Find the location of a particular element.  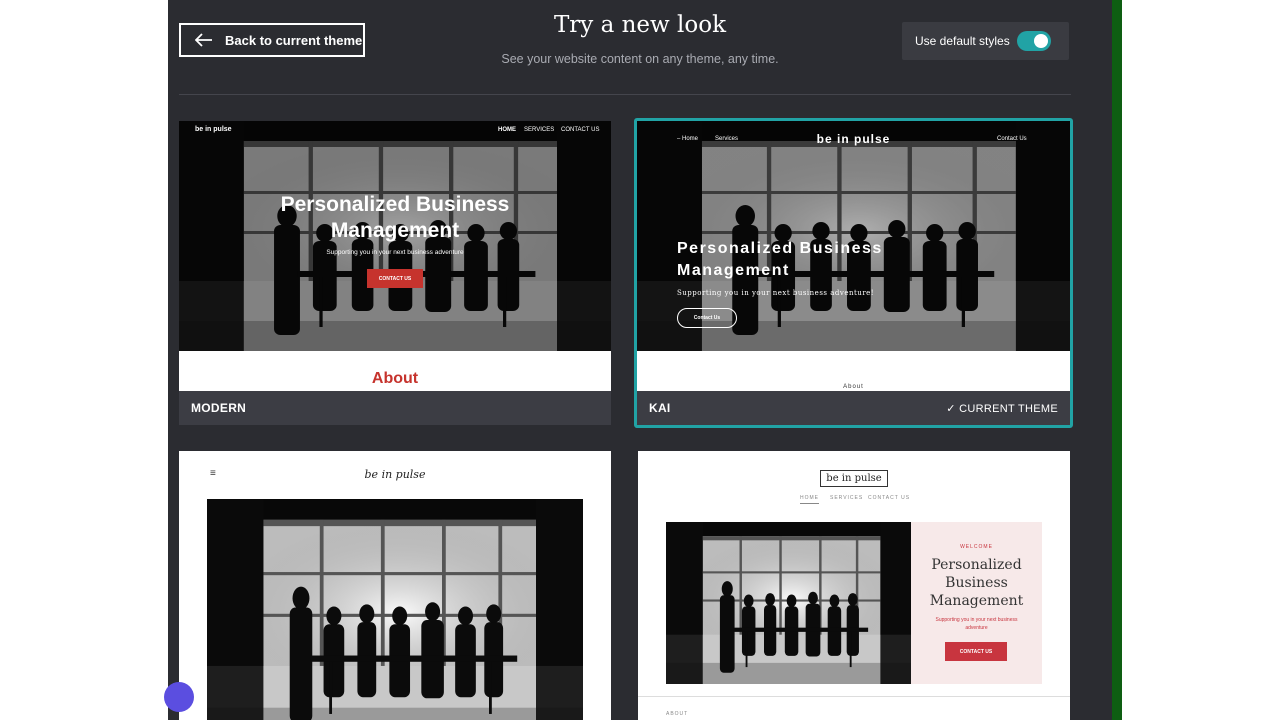

modern-about-heading: About is located at coordinates (395, 378).